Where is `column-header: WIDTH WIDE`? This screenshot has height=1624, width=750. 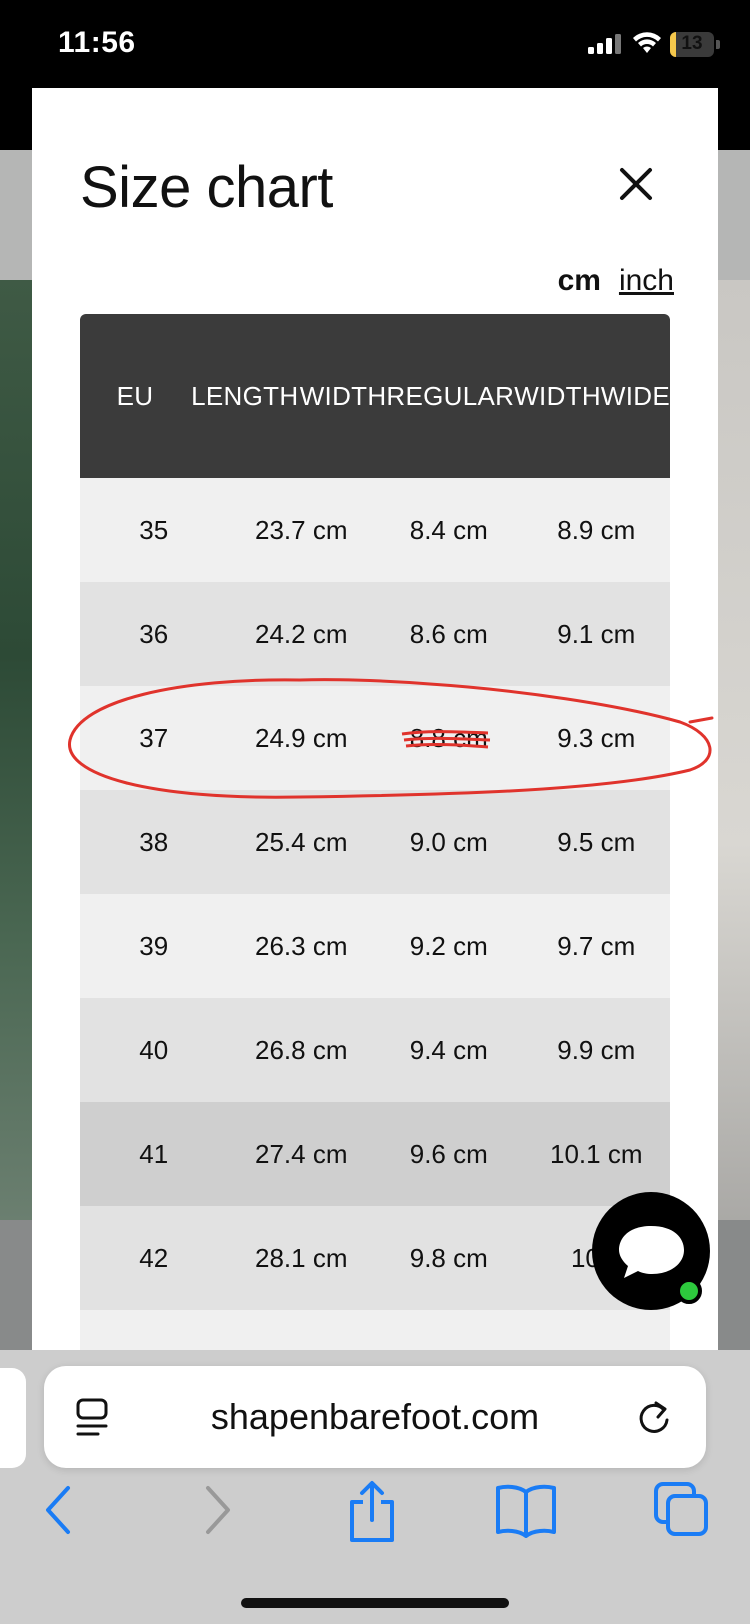 column-header: WIDTH WIDE is located at coordinates (592, 396).